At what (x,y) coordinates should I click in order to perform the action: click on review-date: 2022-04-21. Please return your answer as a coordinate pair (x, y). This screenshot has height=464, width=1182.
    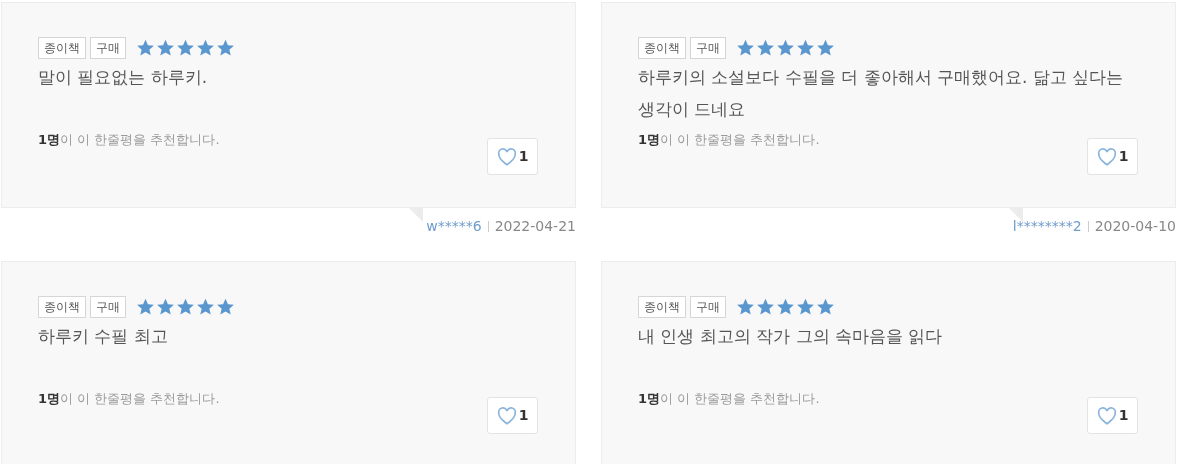
    Looking at the image, I should click on (535, 226).